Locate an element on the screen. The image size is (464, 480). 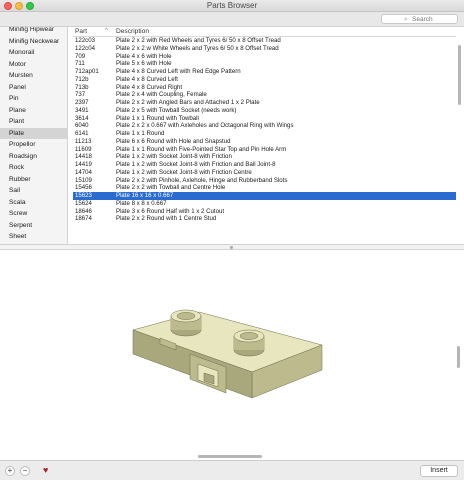
sidebar-category-item: Monorail is located at coordinates (33, 53).